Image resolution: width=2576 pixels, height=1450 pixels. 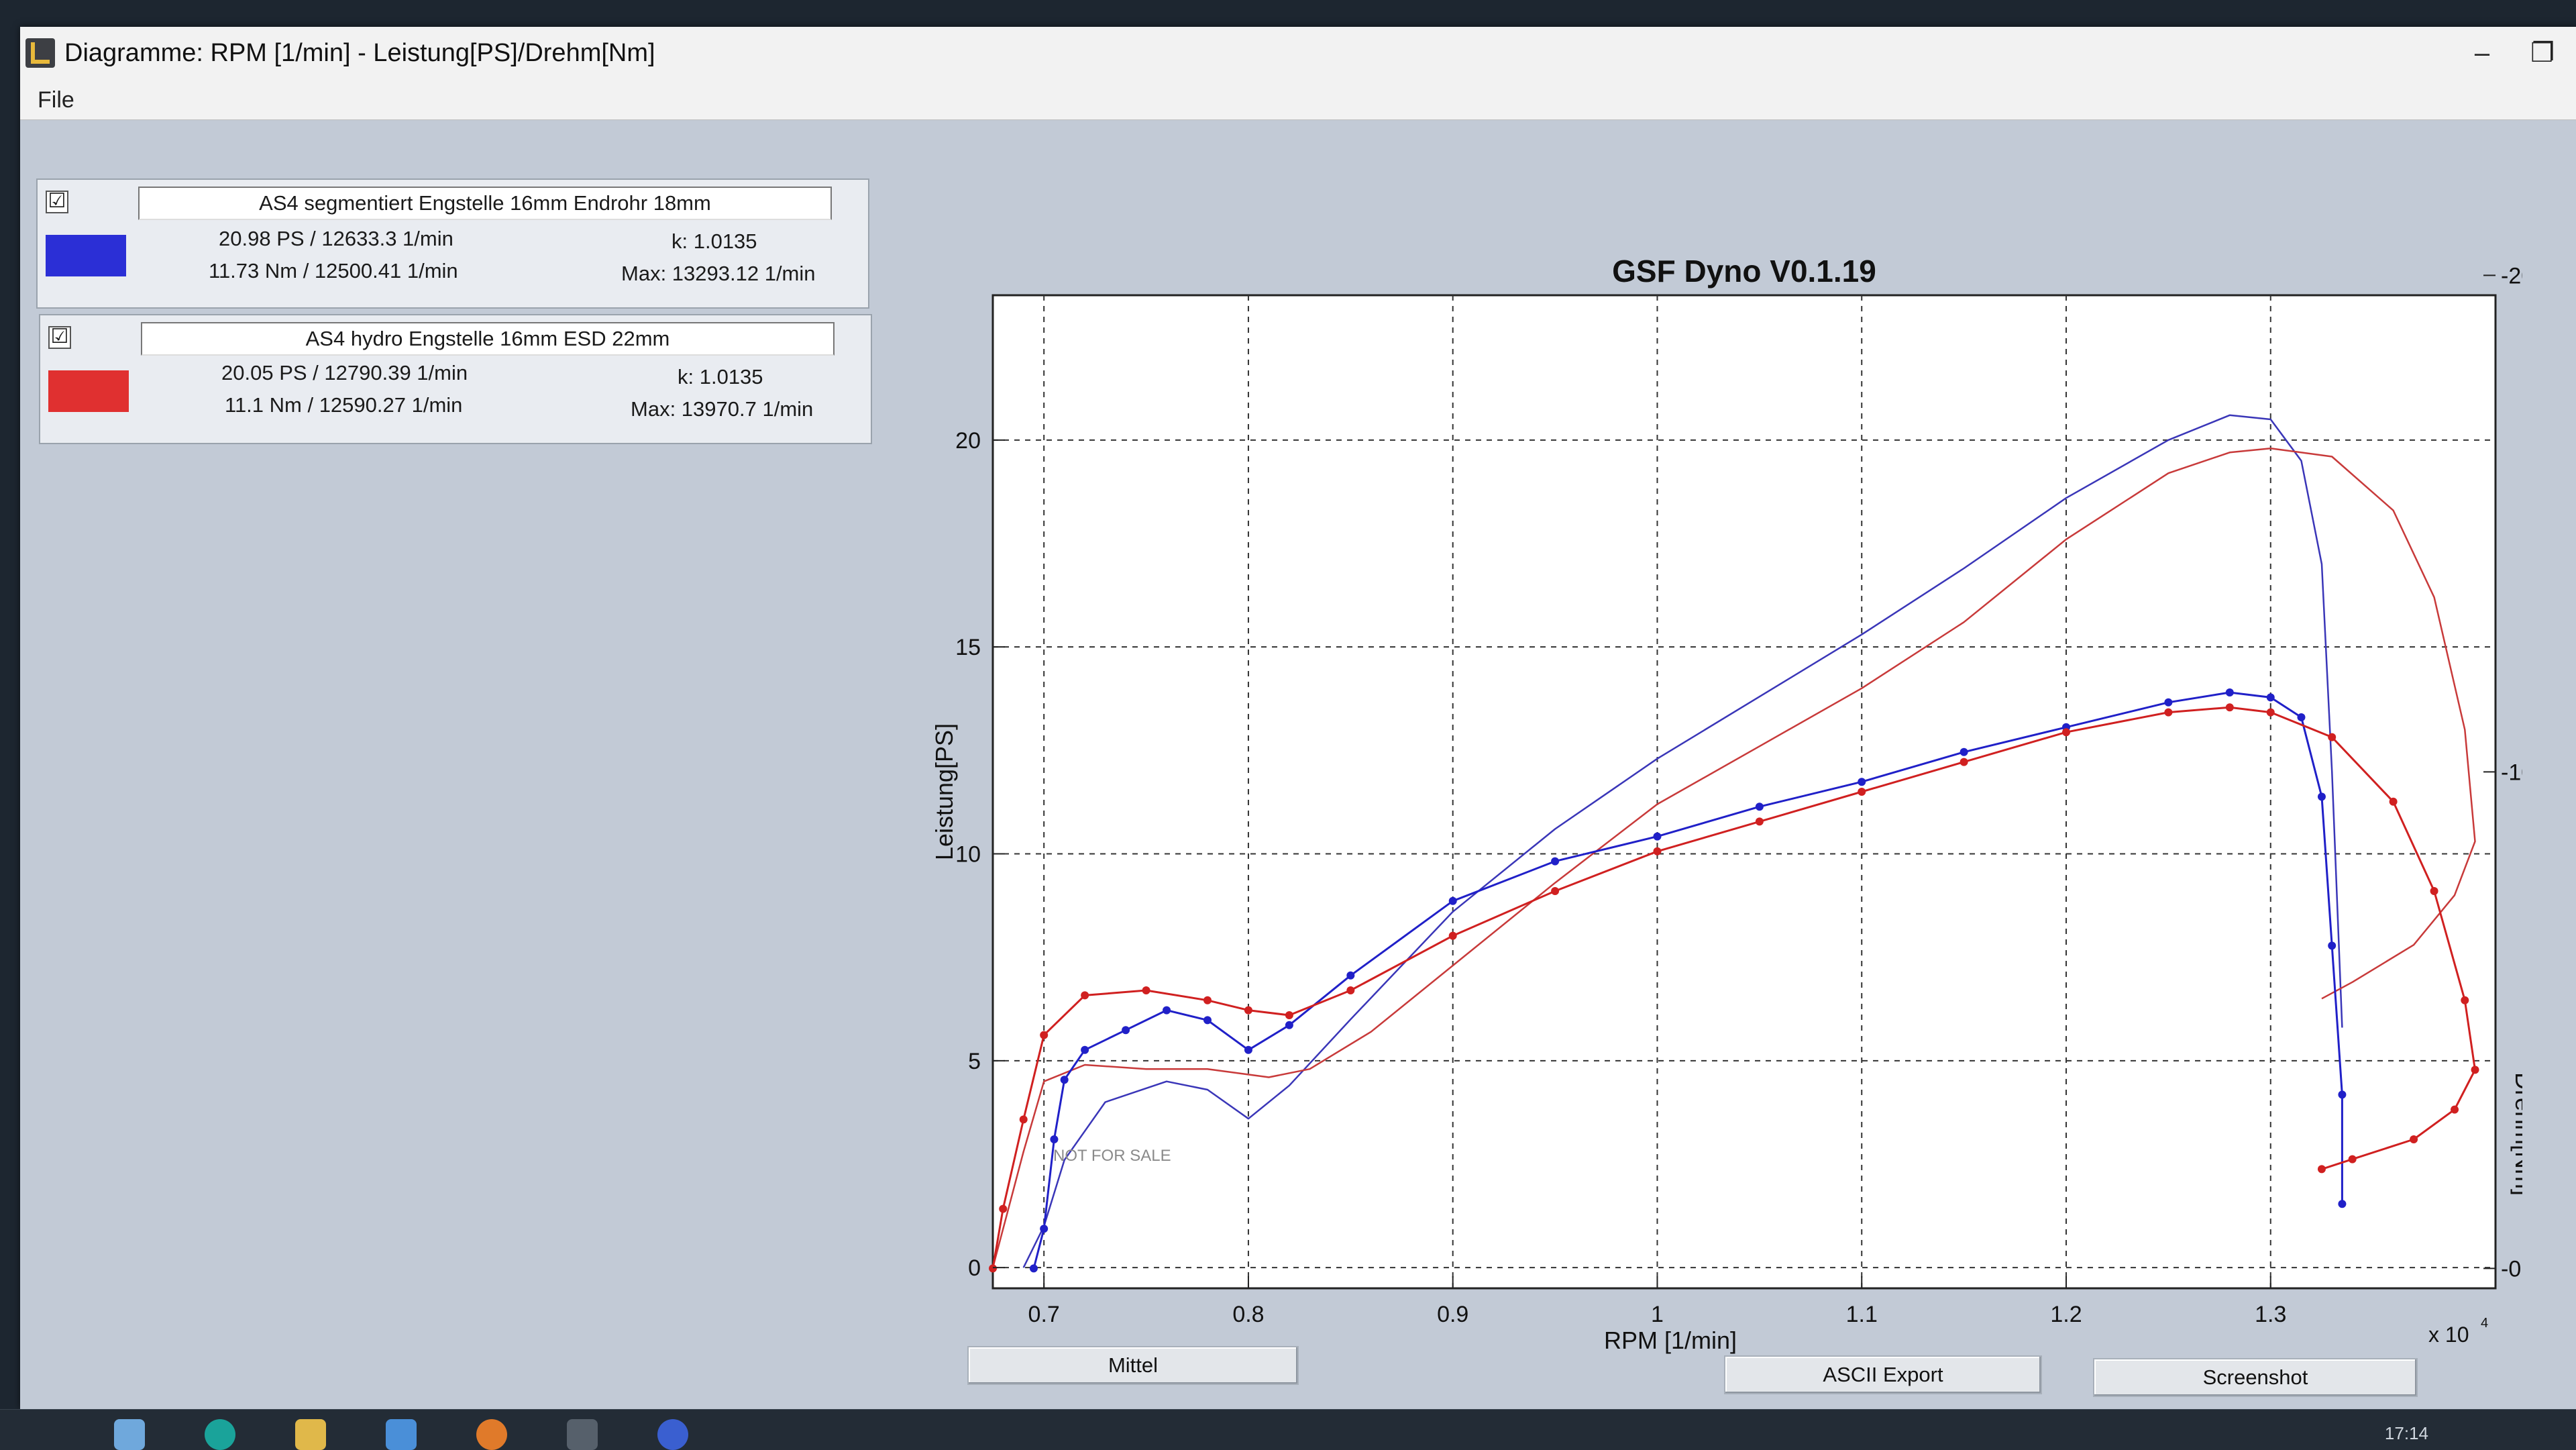 I want to click on x-tick-label: 1.2, so click(x=2066, y=1314).